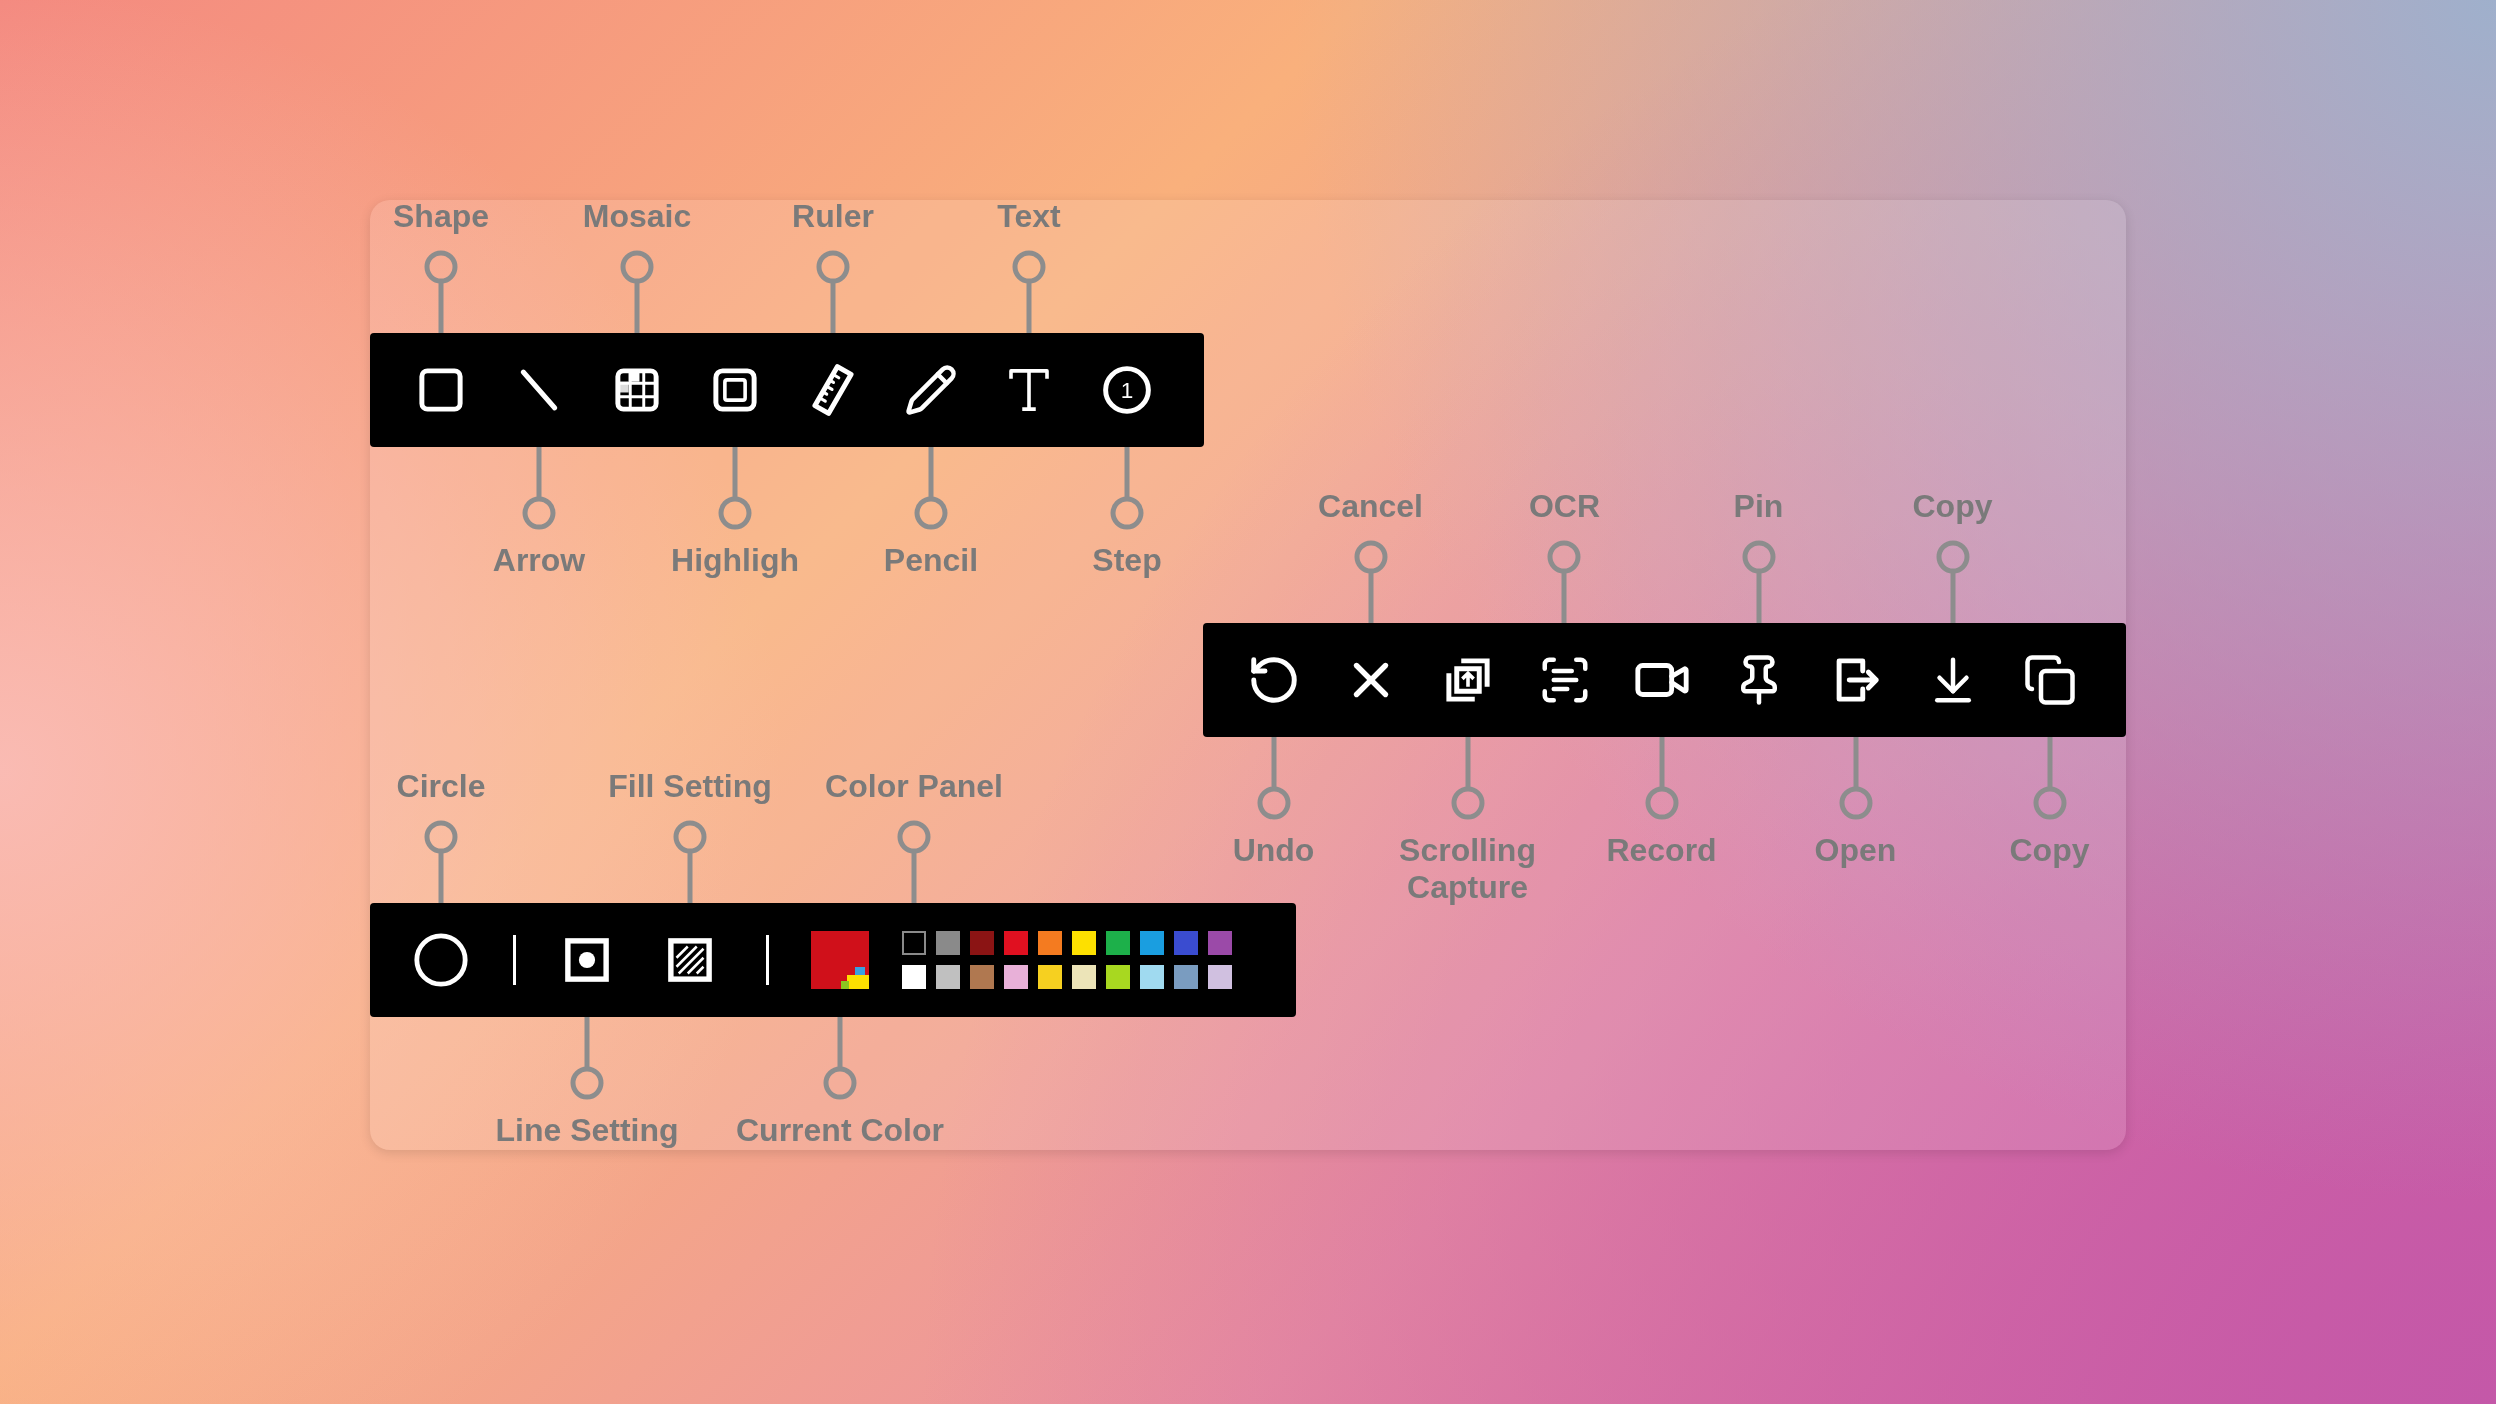  I want to click on tool-label: Ruler, so click(833, 216).